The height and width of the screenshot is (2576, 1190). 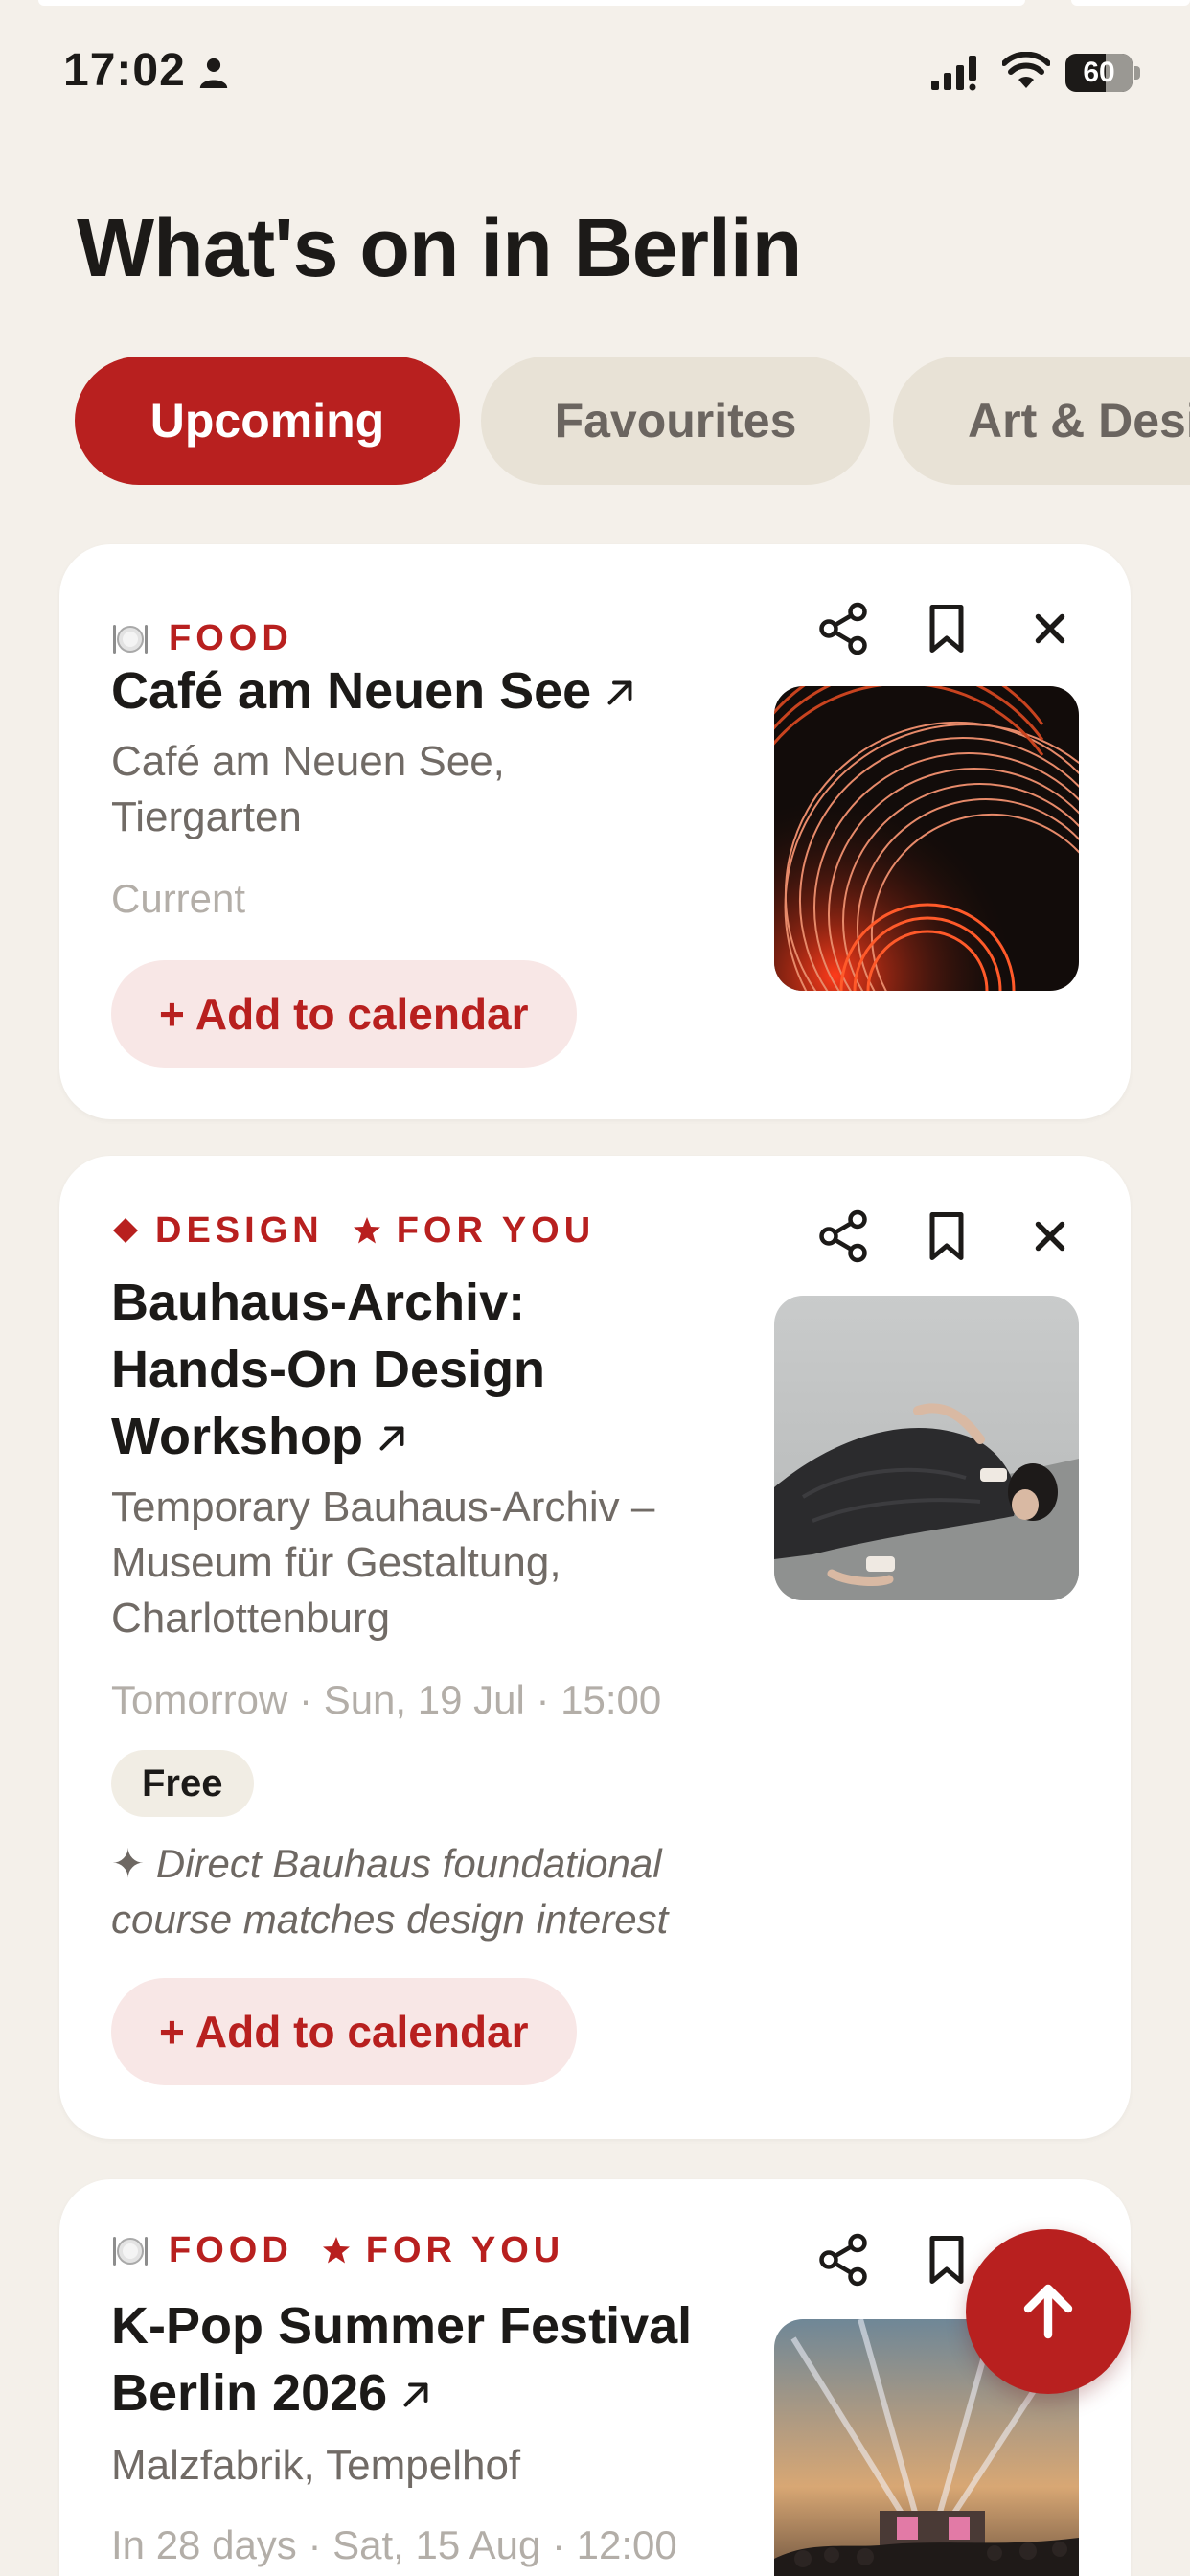 I want to click on person-icon, so click(x=214, y=73).